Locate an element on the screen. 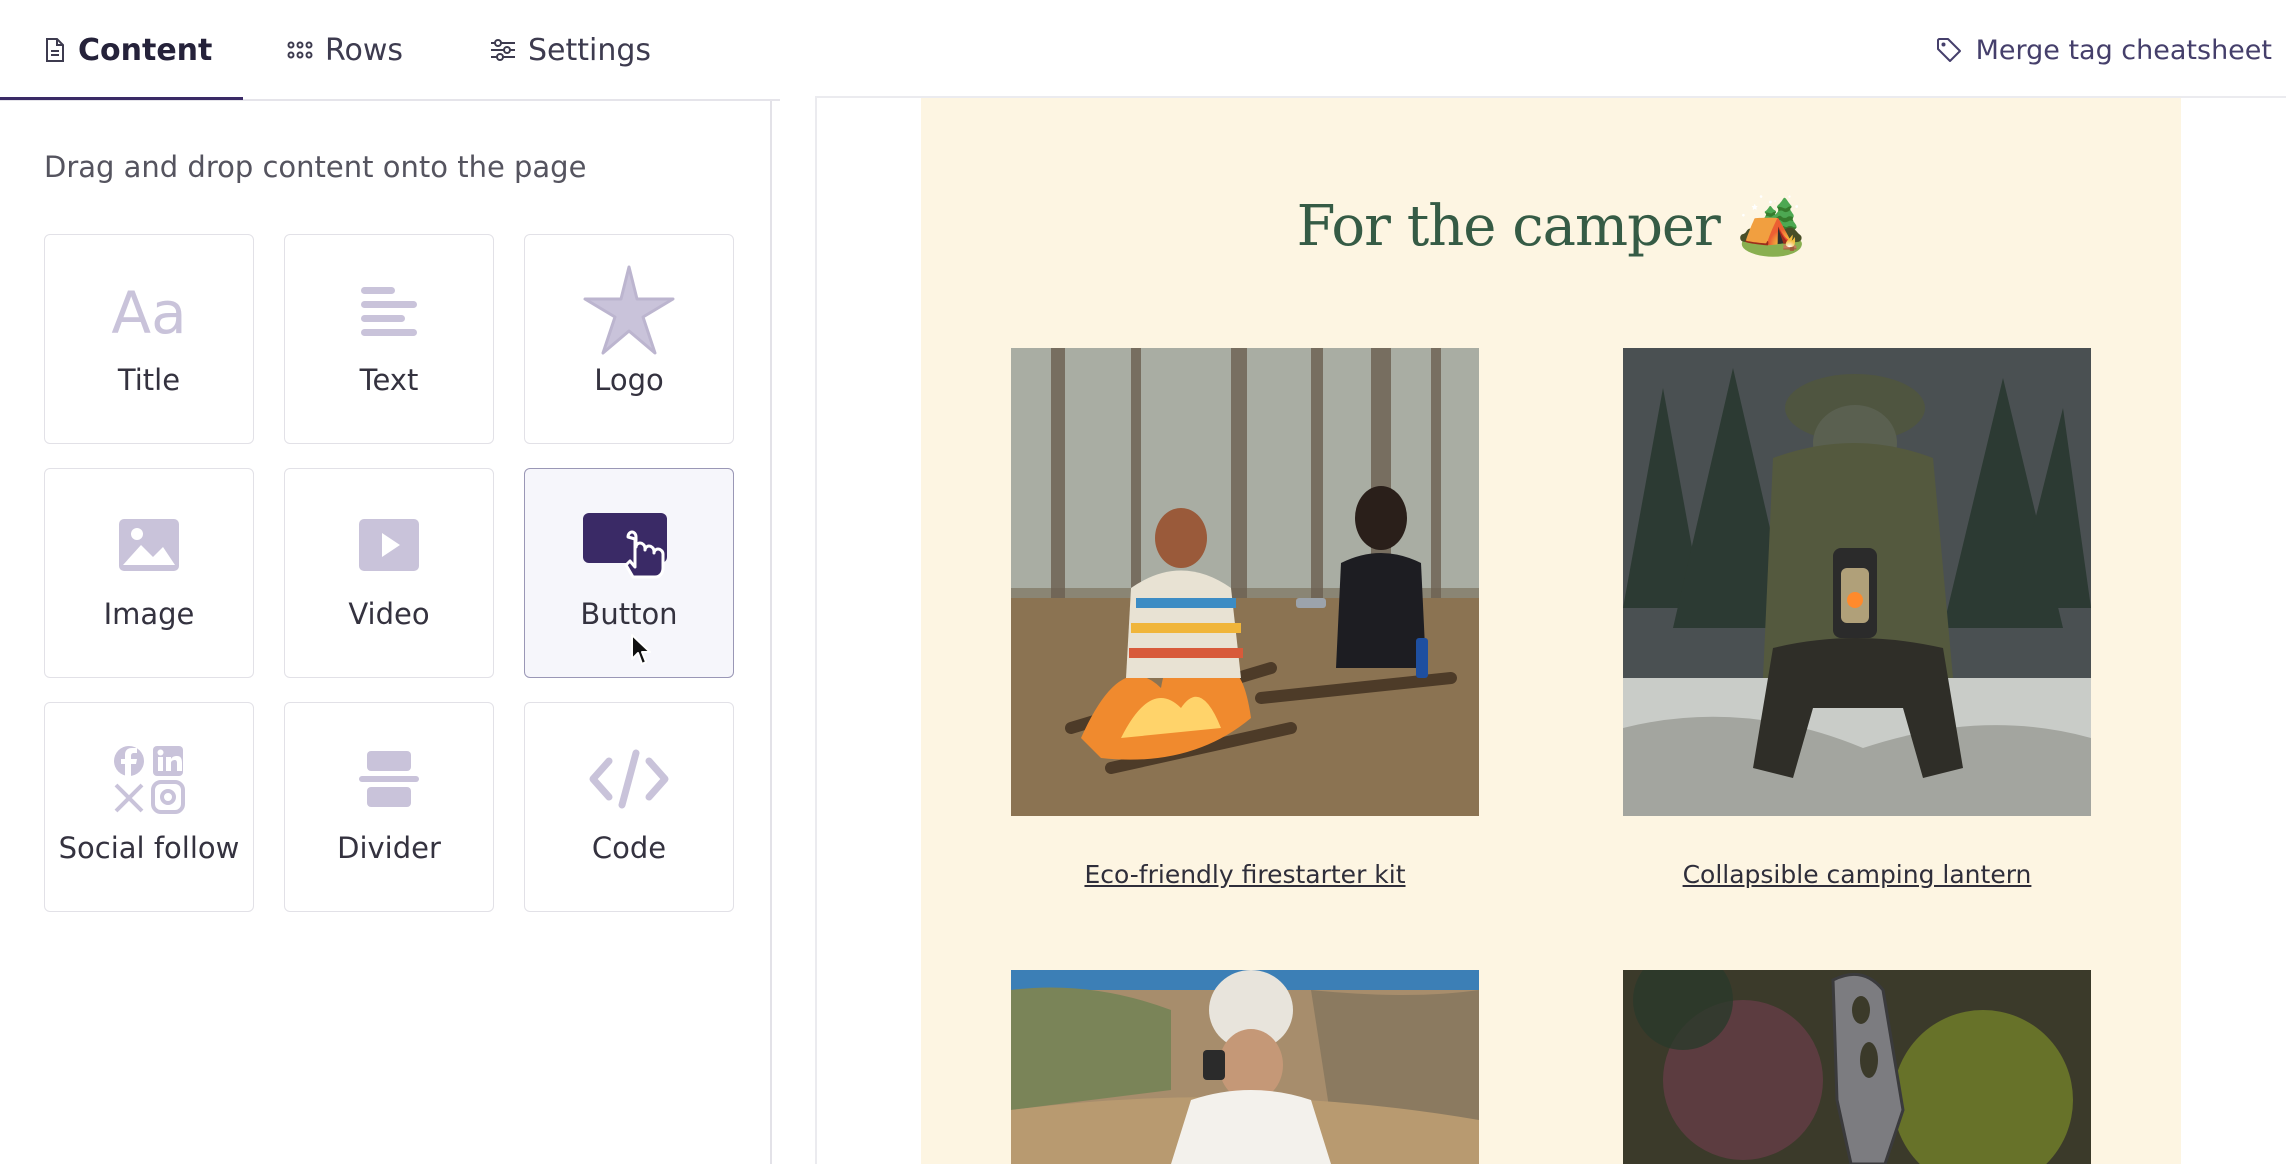  tab-content: Content is located at coordinates (128, 50).